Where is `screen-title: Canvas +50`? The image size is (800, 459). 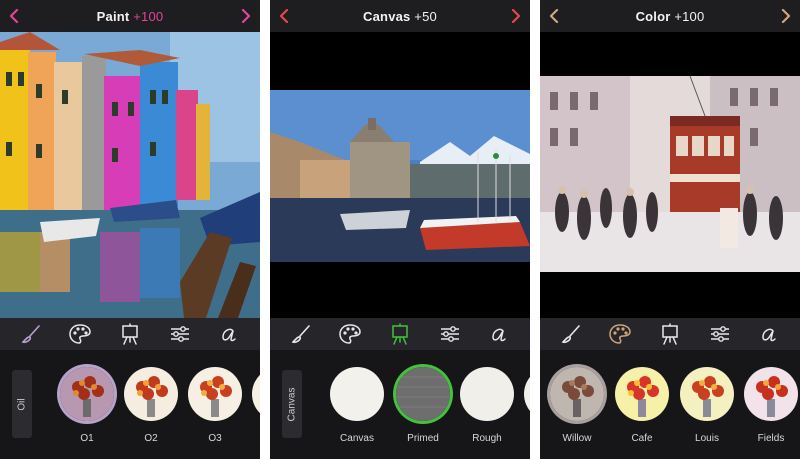 screen-title: Canvas +50 is located at coordinates (400, 16).